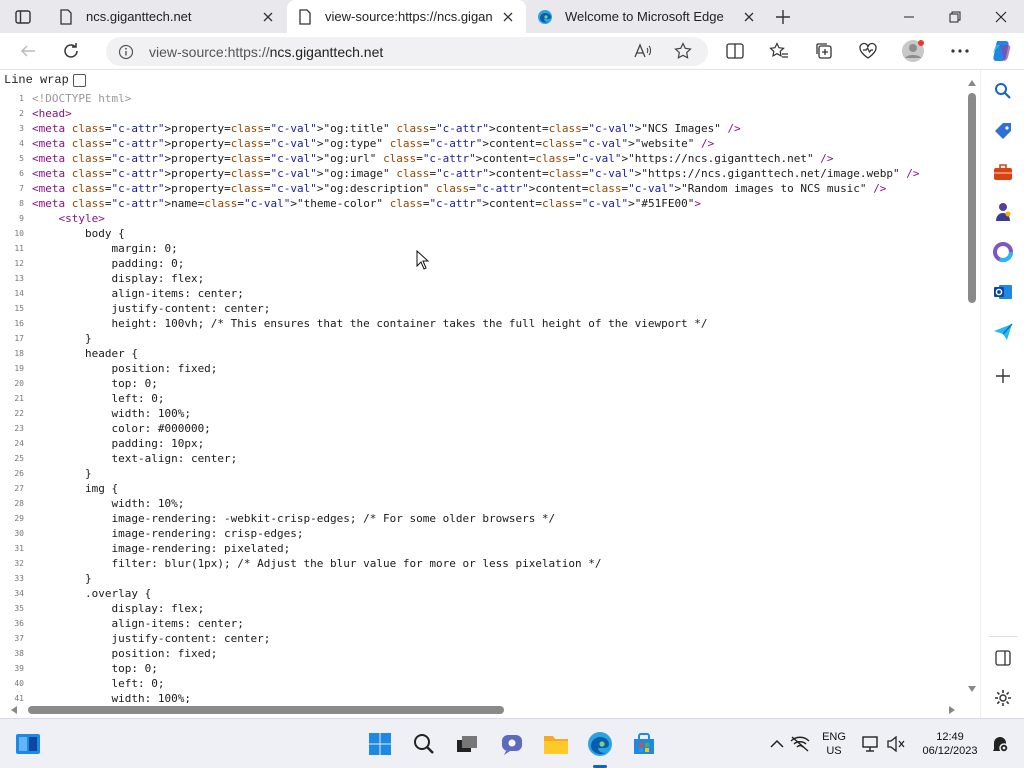 The height and width of the screenshot is (768, 1024). Describe the element at coordinates (783, 17) in the screenshot. I see `new-tab-button` at that location.